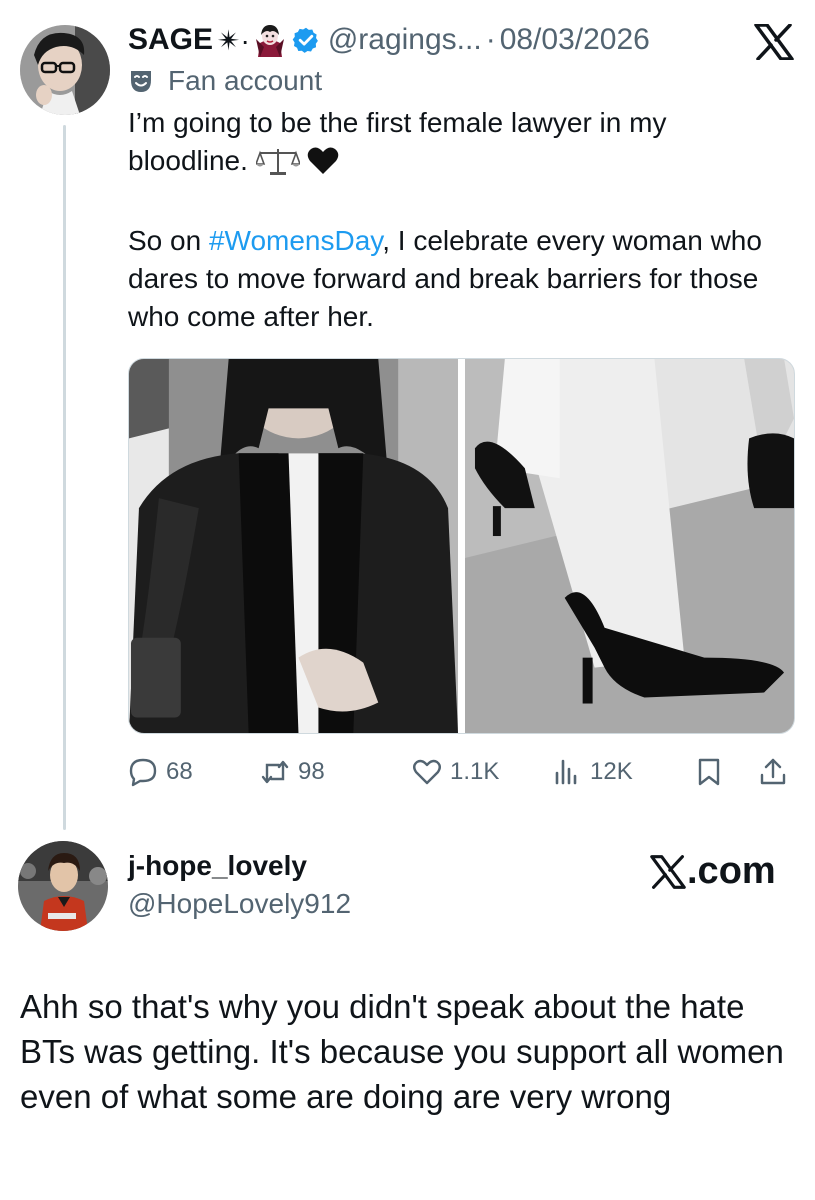 The width and height of the screenshot is (815, 1200). What do you see at coordinates (160, 772) in the screenshot?
I see `reply-button: 68` at bounding box center [160, 772].